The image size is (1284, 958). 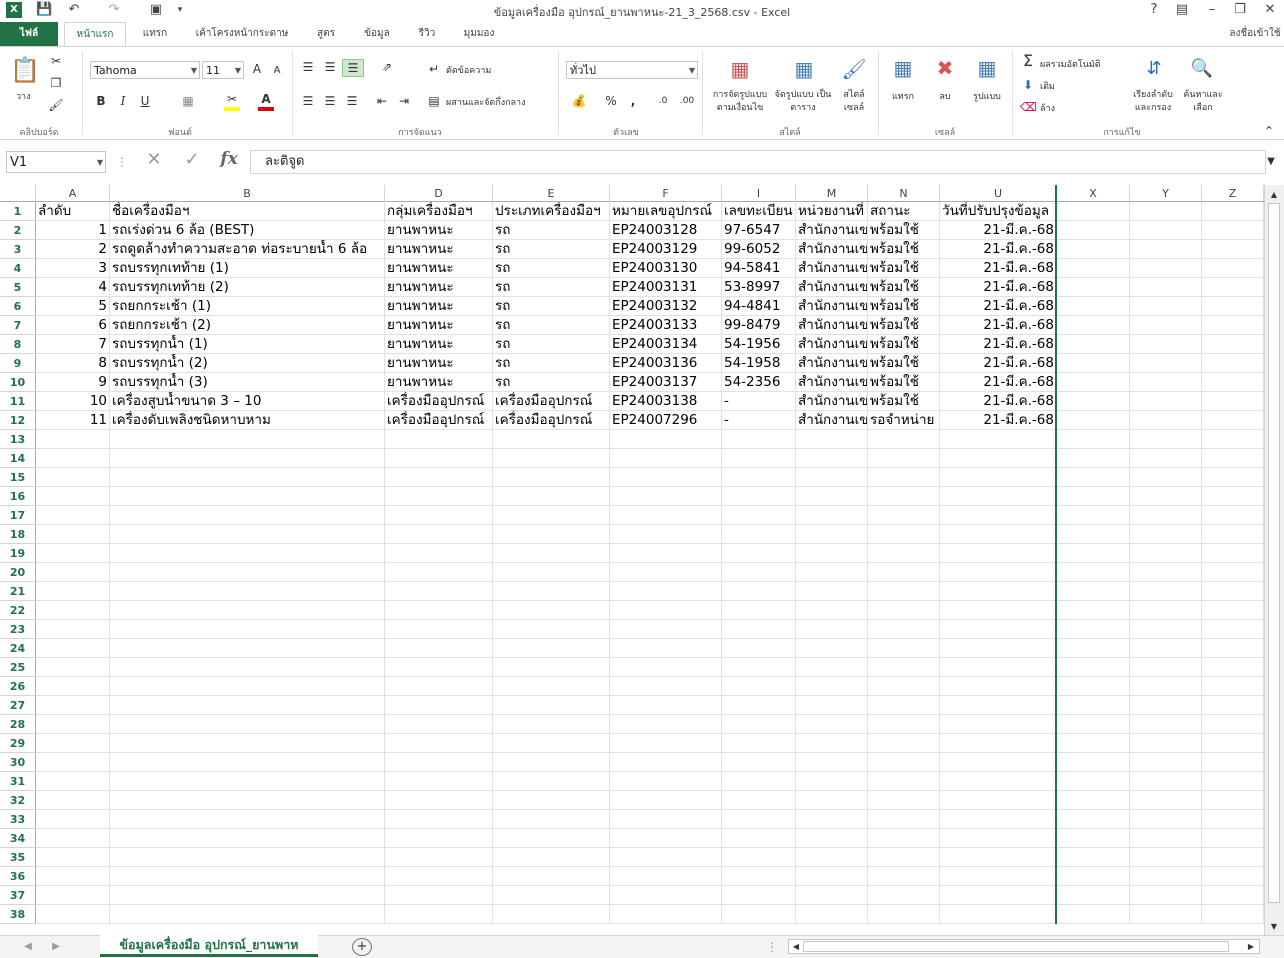 I want to click on grid-cell: 54-1958, so click(x=759, y=363).